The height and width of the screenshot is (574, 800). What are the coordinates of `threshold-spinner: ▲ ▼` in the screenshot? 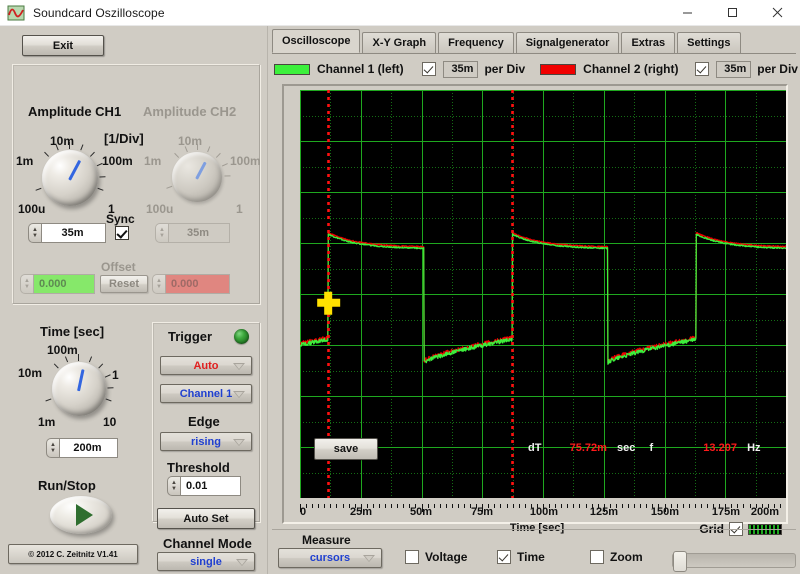 It's located at (173, 486).